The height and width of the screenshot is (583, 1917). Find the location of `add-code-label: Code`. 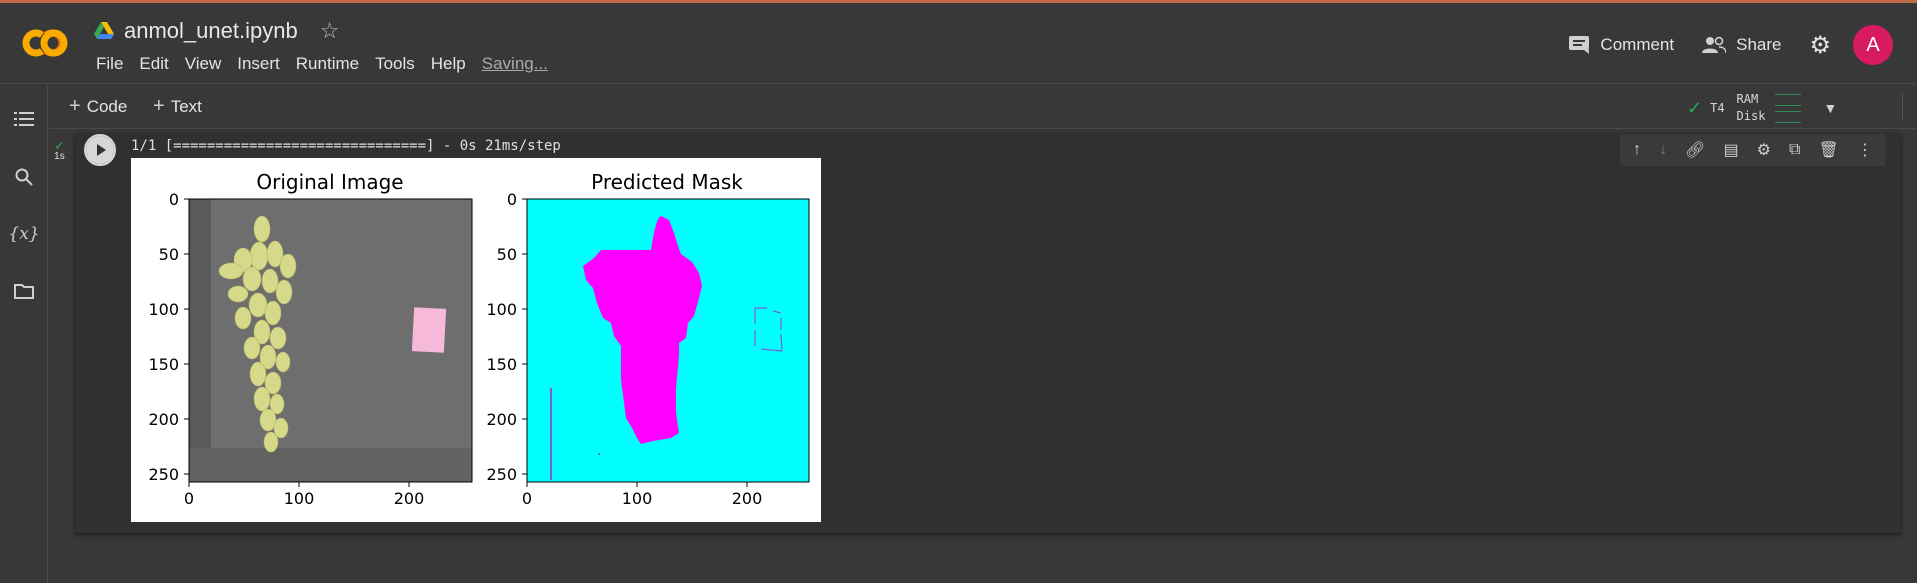

add-code-label: Code is located at coordinates (107, 106).